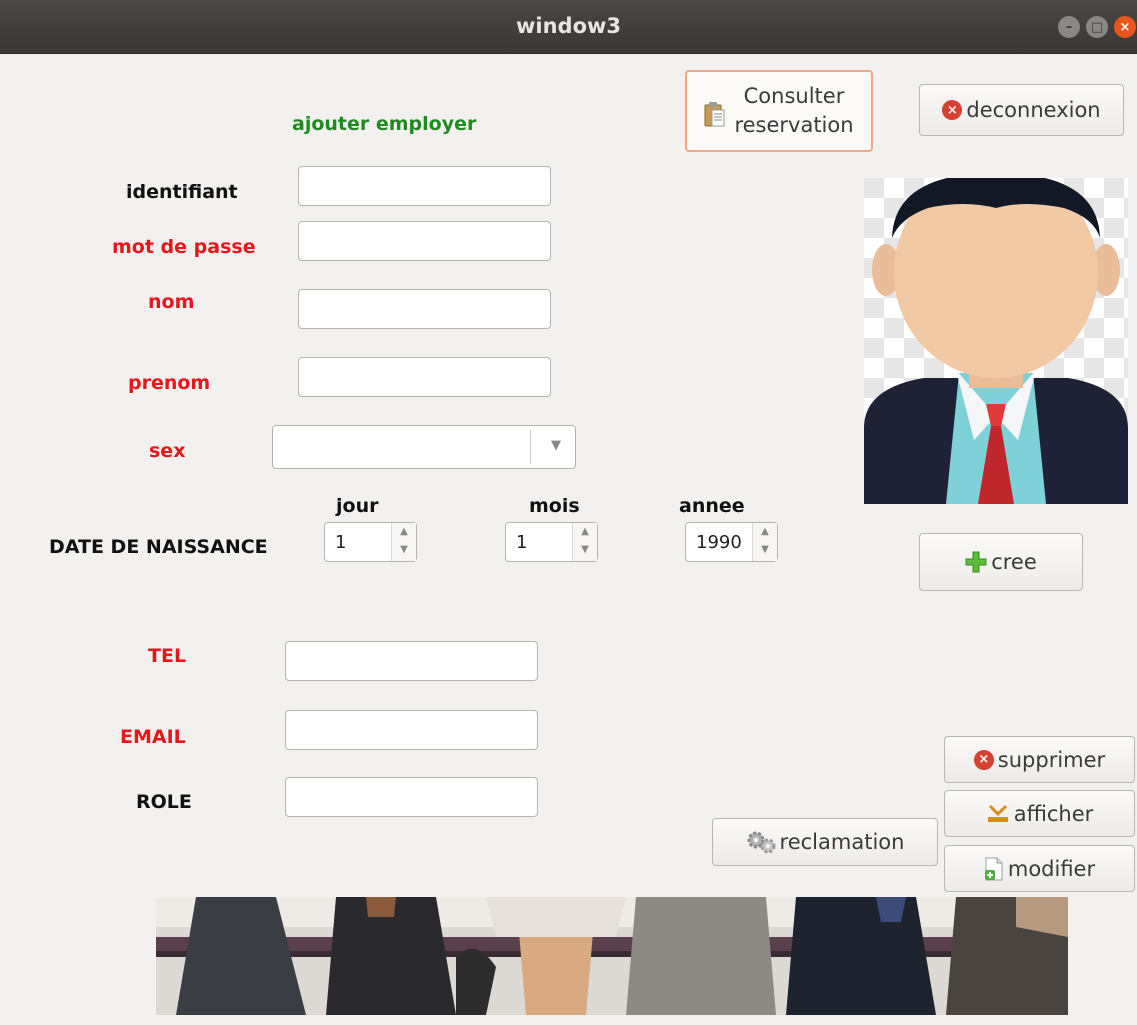 The width and height of the screenshot is (1137, 1025). What do you see at coordinates (1097, 27) in the screenshot?
I see `maximize-icon: □` at bounding box center [1097, 27].